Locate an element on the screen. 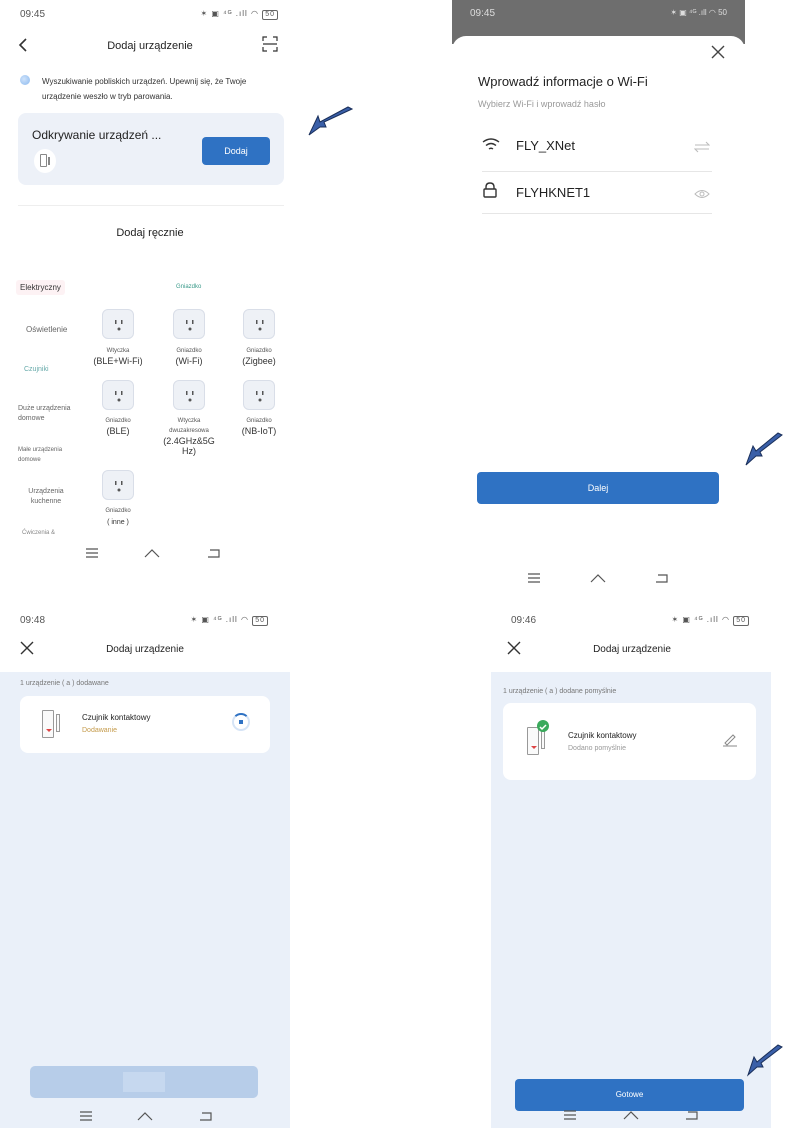  switch-network-icon is located at coordinates (702, 146).